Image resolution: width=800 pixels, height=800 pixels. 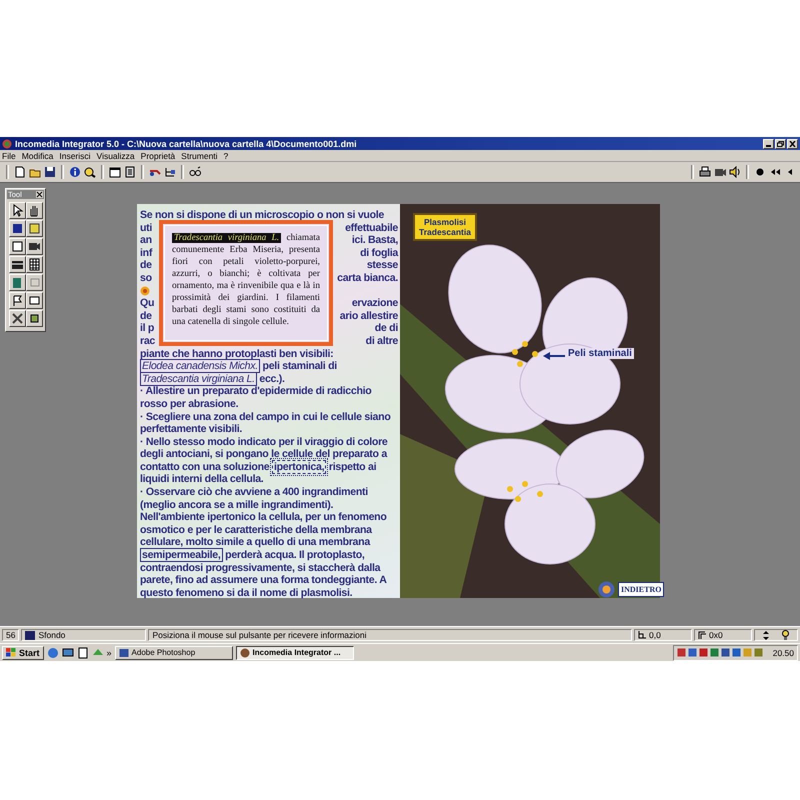 I want to click on body-text: rac, so click(x=148, y=341).